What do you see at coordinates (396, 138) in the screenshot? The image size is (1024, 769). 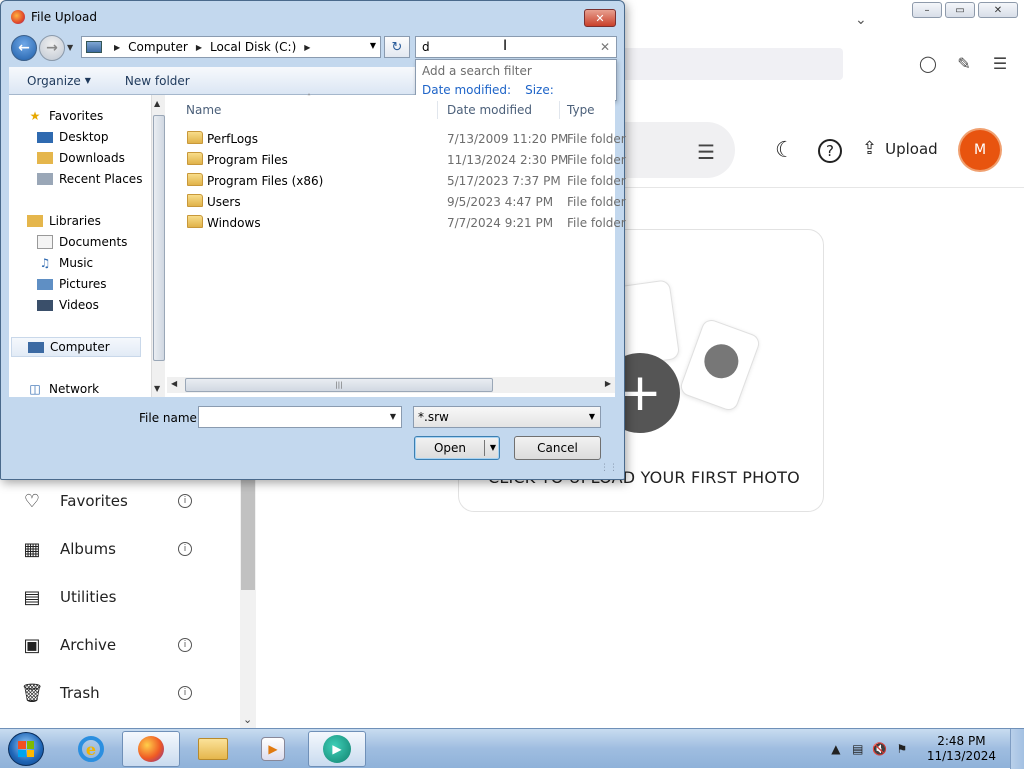 I see `file-row: PerfLogs 7/13/2009 11:20 PM File folder` at bounding box center [396, 138].